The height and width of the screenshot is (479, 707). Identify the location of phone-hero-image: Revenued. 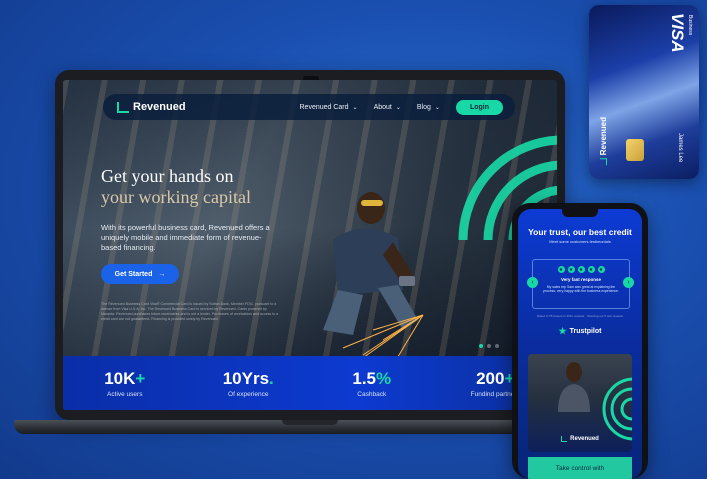
(580, 403).